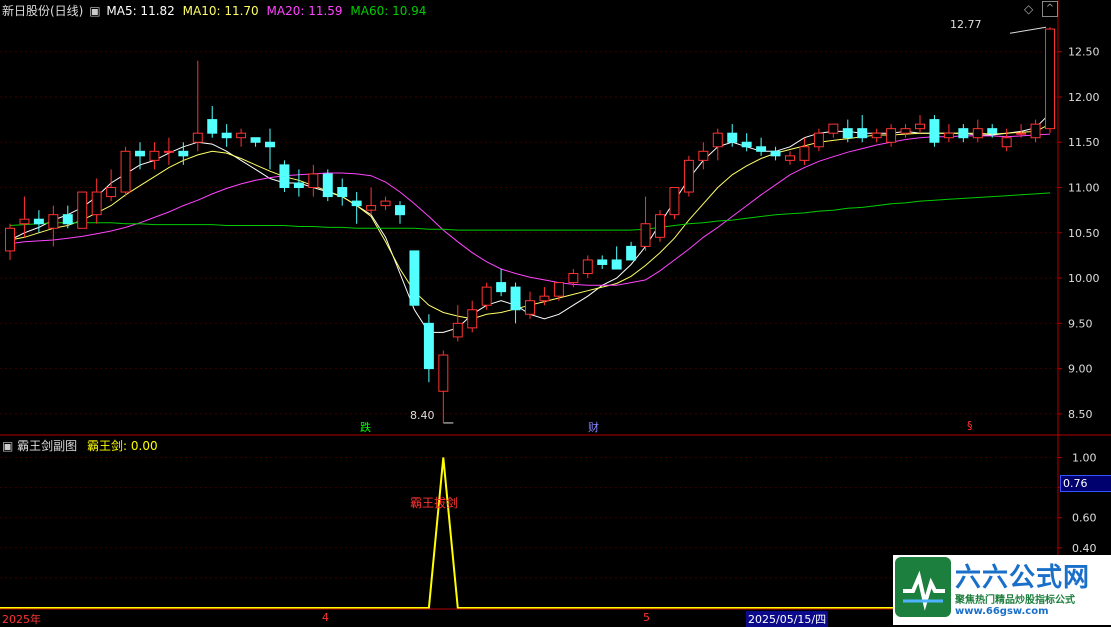  What do you see at coordinates (1084, 548) in the screenshot?
I see `y-tick-label: 0.40` at bounding box center [1084, 548].